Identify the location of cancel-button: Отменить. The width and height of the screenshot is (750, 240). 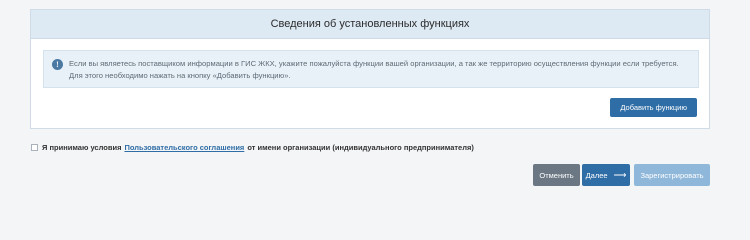
(556, 175).